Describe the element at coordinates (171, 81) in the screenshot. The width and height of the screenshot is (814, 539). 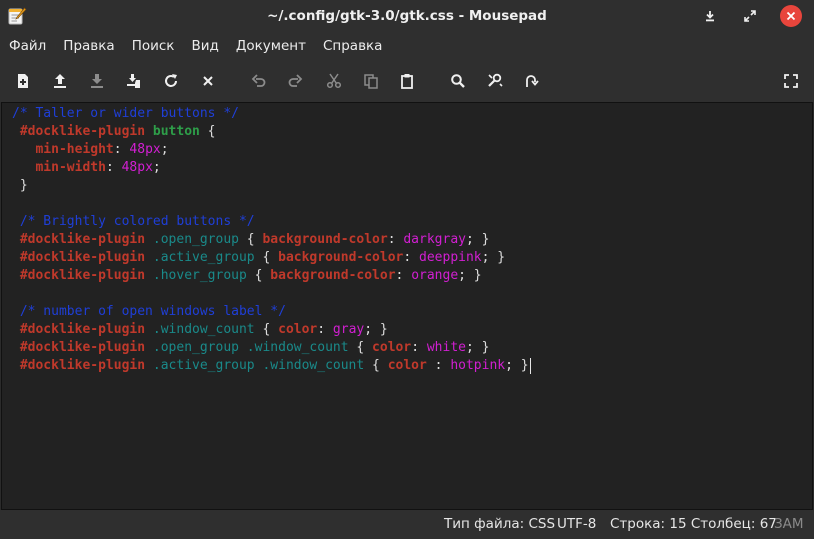
I see `reload-button` at that location.